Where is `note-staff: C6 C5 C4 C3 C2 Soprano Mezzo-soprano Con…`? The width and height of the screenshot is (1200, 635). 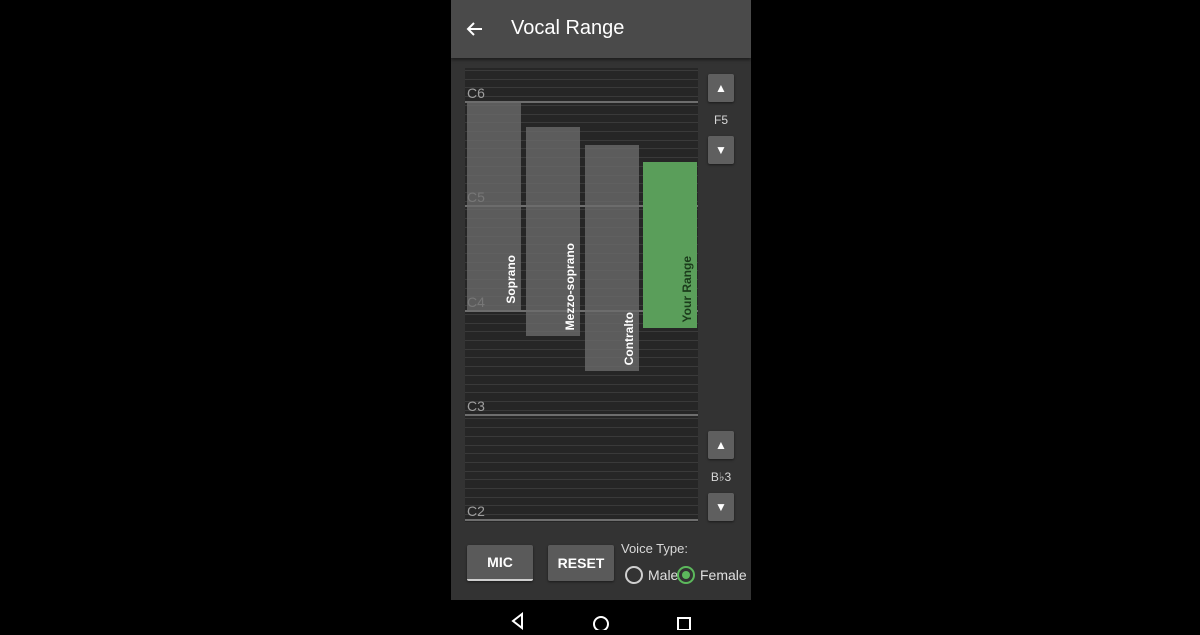 note-staff: C6 C5 C4 C3 C2 Soprano Mezzo-soprano Con… is located at coordinates (581, 295).